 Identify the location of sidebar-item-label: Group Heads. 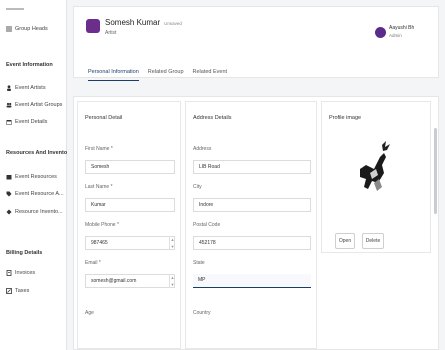
(31, 29).